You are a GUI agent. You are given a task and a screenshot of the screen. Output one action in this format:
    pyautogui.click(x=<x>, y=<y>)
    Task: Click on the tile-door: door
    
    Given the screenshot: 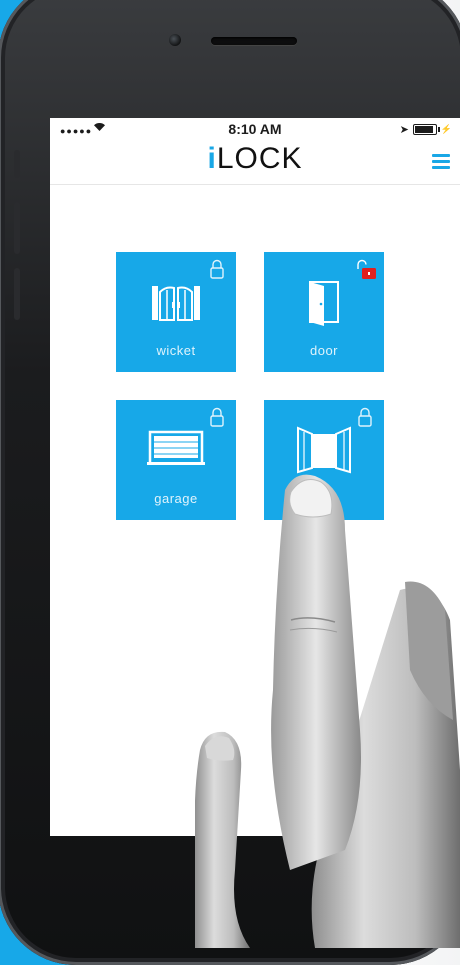 What is the action you would take?
    pyautogui.click(x=324, y=312)
    